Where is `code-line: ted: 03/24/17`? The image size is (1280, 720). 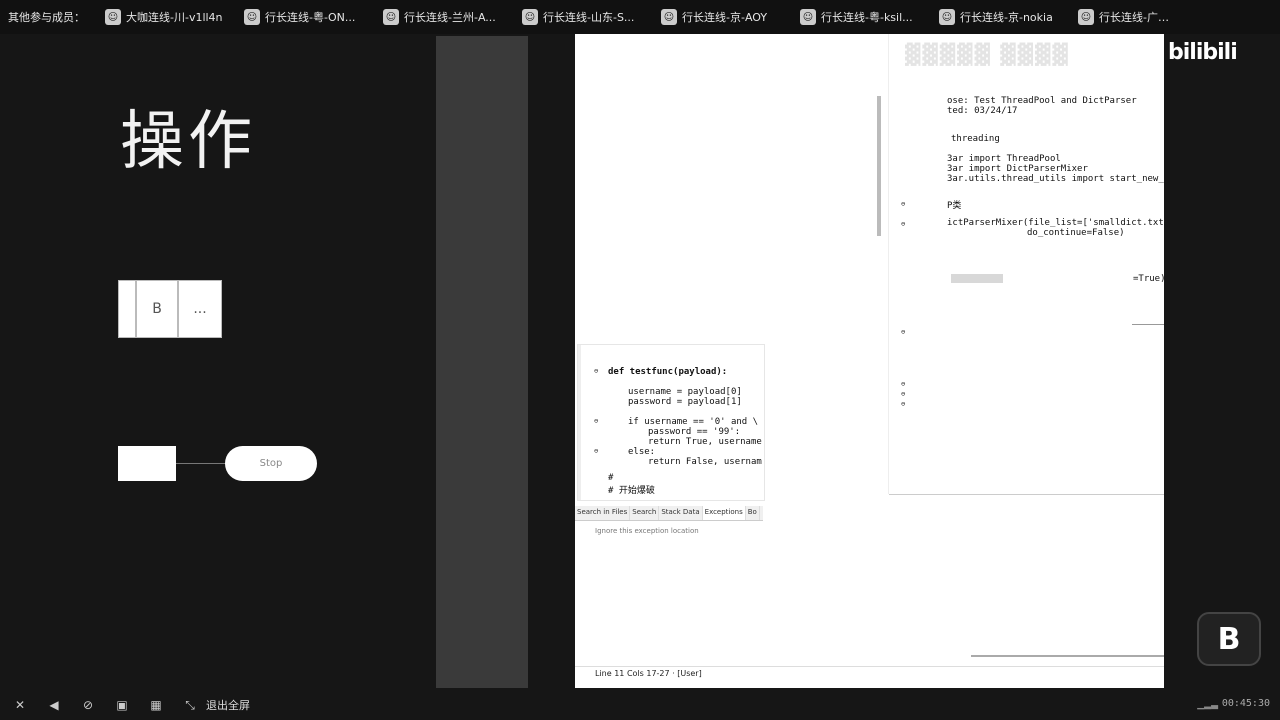 code-line: ted: 03/24/17 is located at coordinates (982, 111).